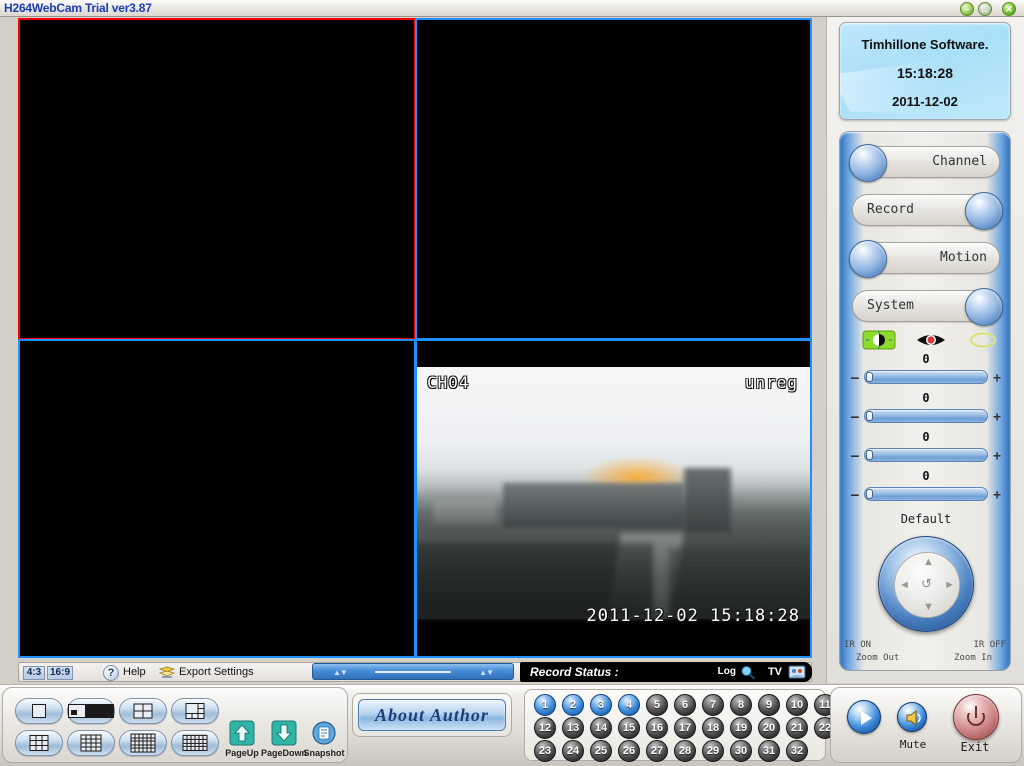 This screenshot has width=1024, height=766. What do you see at coordinates (997, 378) in the screenshot?
I see `slider-plus-1: +` at bounding box center [997, 378].